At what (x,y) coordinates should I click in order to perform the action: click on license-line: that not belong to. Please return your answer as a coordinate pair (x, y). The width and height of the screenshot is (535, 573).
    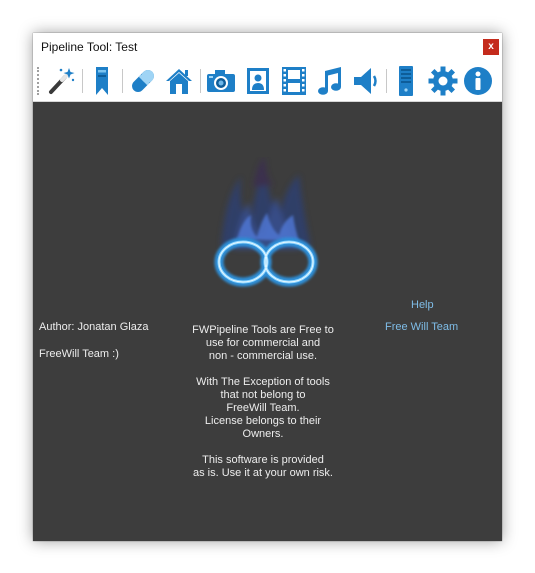
    Looking at the image, I should click on (263, 395).